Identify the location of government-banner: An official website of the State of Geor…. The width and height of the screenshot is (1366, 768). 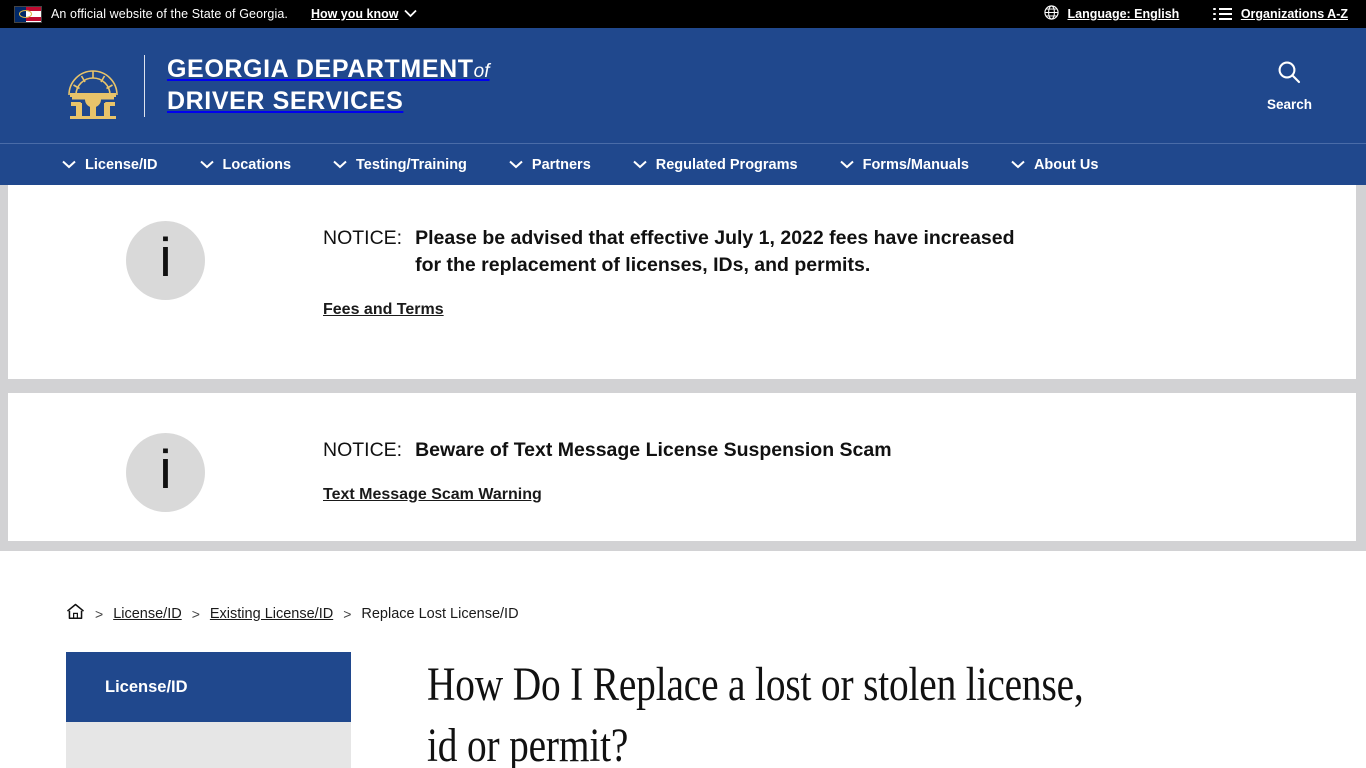
(683, 14).